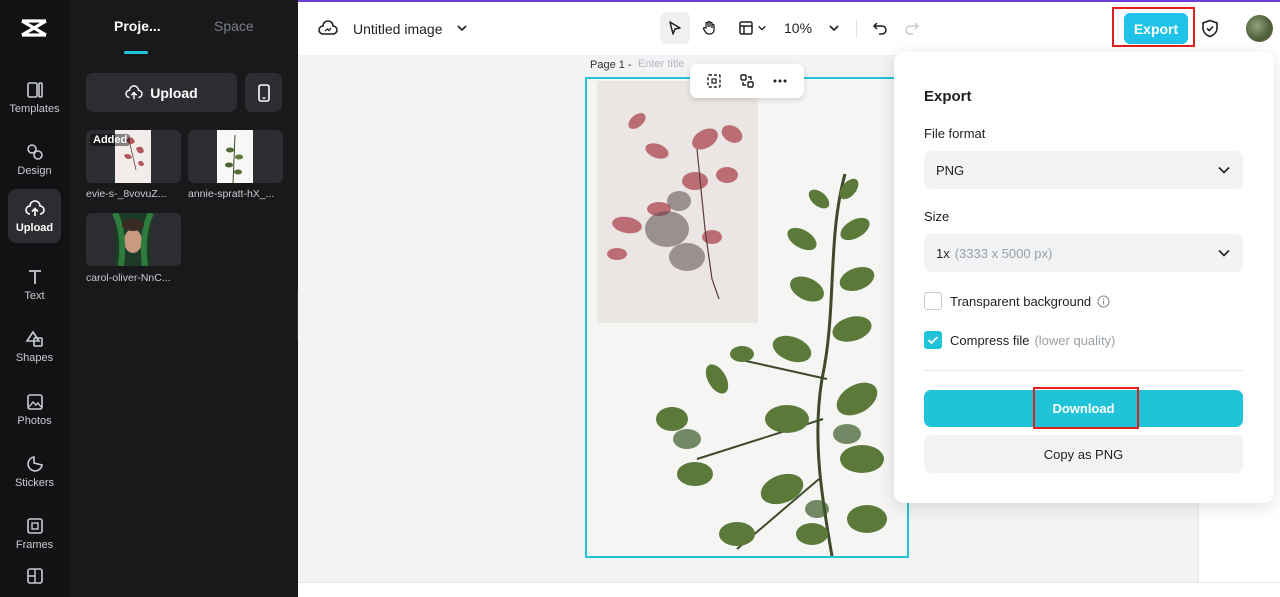 This screenshot has height=597, width=1280. Describe the element at coordinates (34, 482) in the screenshot. I see `sidebar-item-label: Stickers` at that location.